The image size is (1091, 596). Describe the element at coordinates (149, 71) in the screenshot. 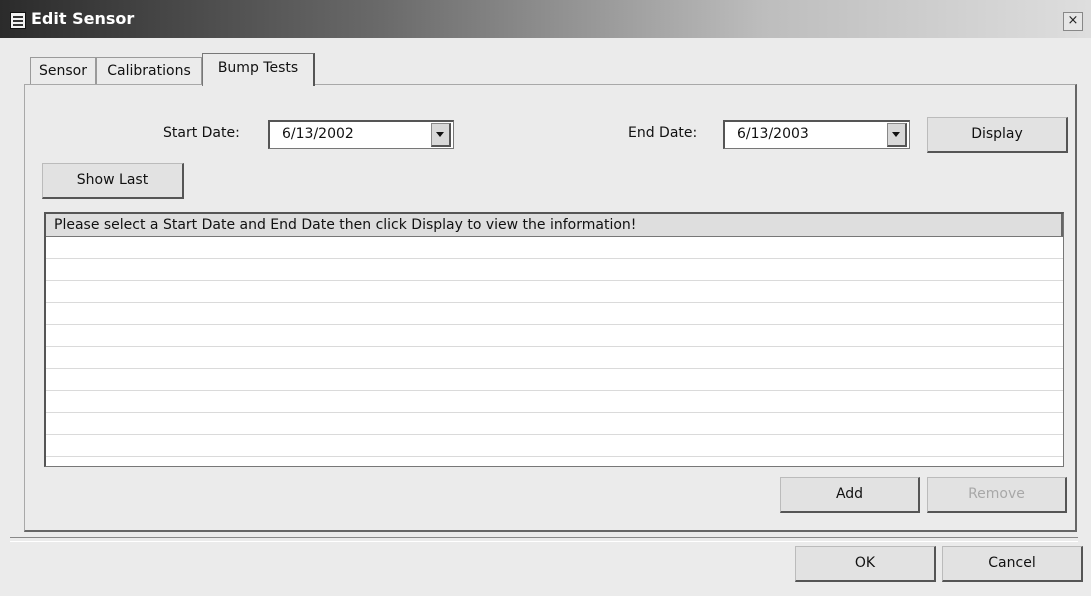

I see `tab-calibrations: Calibrations` at that location.